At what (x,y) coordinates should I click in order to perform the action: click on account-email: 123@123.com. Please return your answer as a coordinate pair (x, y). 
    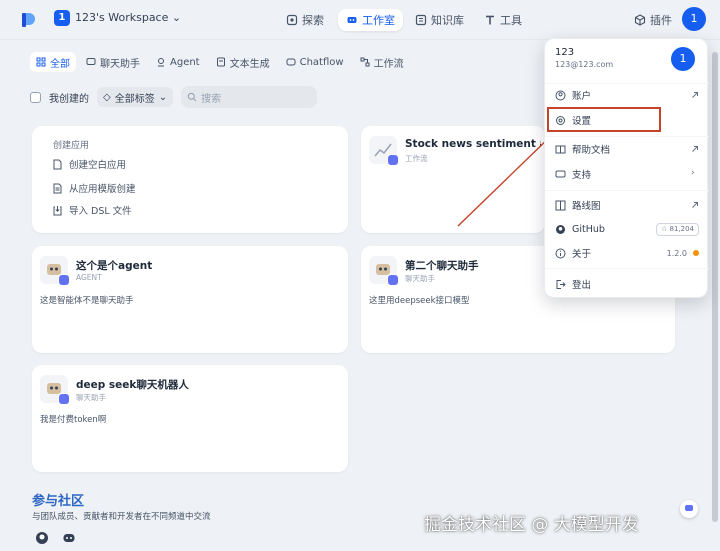
    Looking at the image, I should click on (584, 64).